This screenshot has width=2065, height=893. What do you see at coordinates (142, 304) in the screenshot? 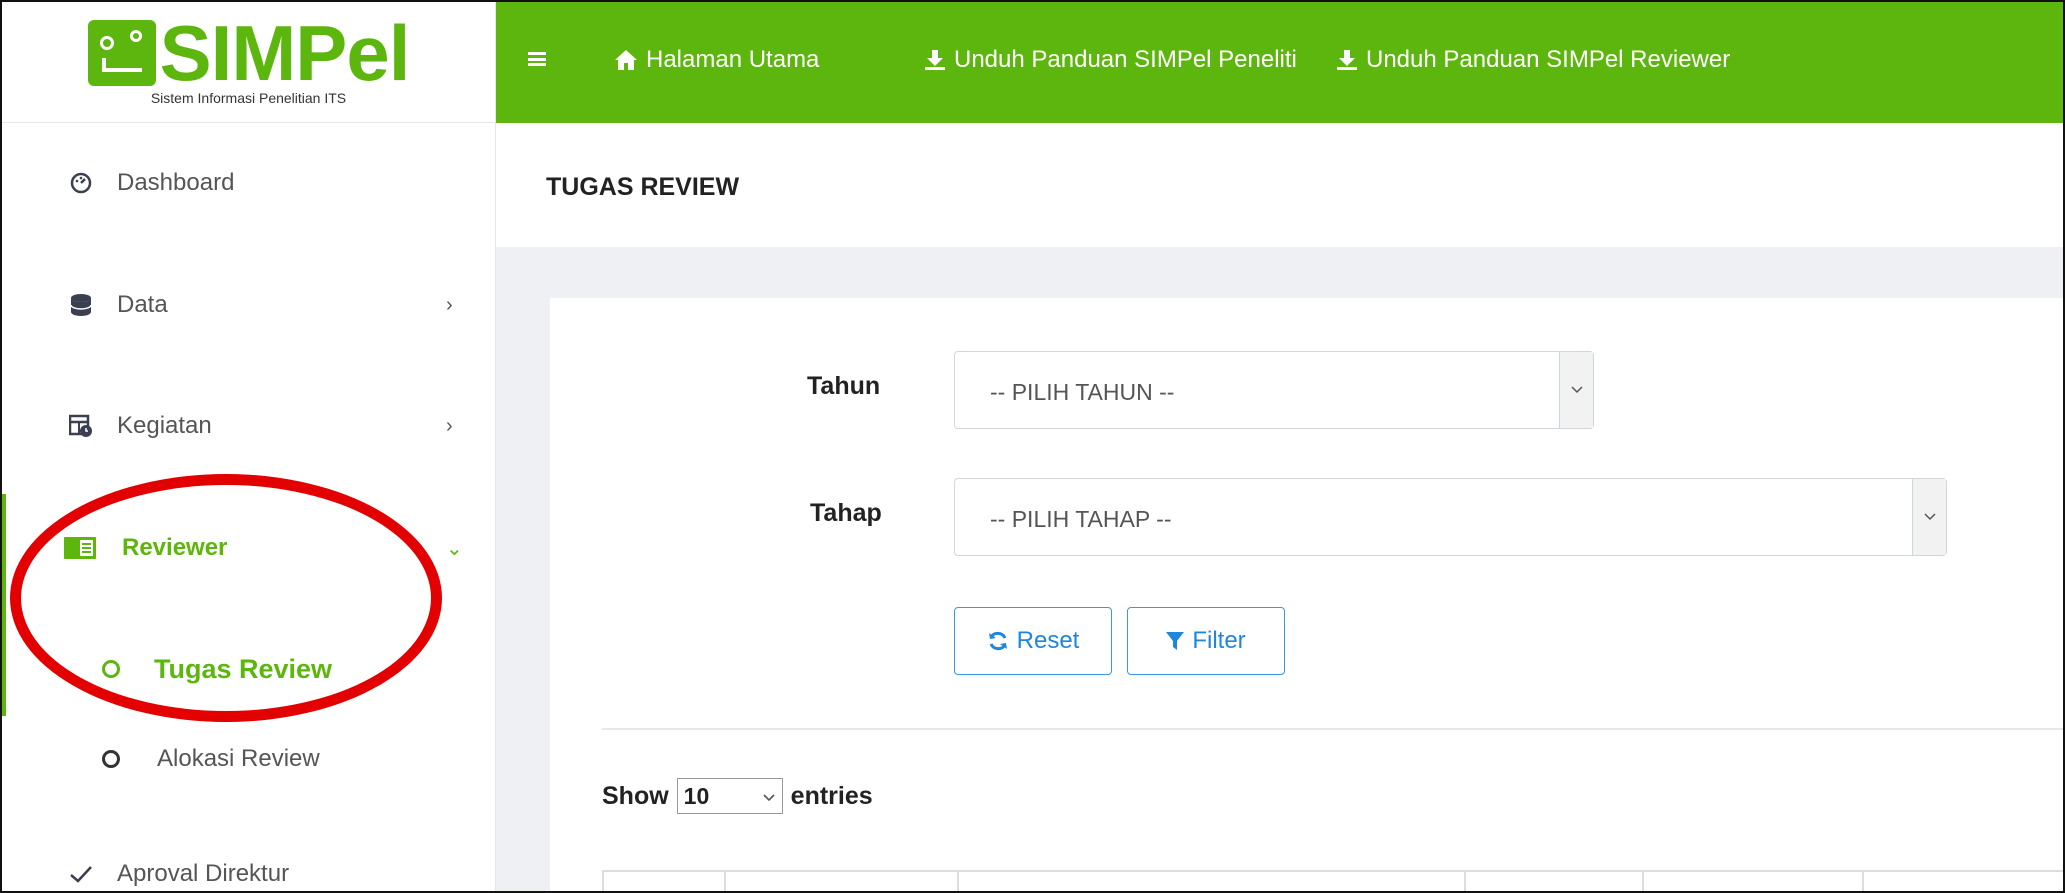
I see `sidebar-item-label: Data` at bounding box center [142, 304].